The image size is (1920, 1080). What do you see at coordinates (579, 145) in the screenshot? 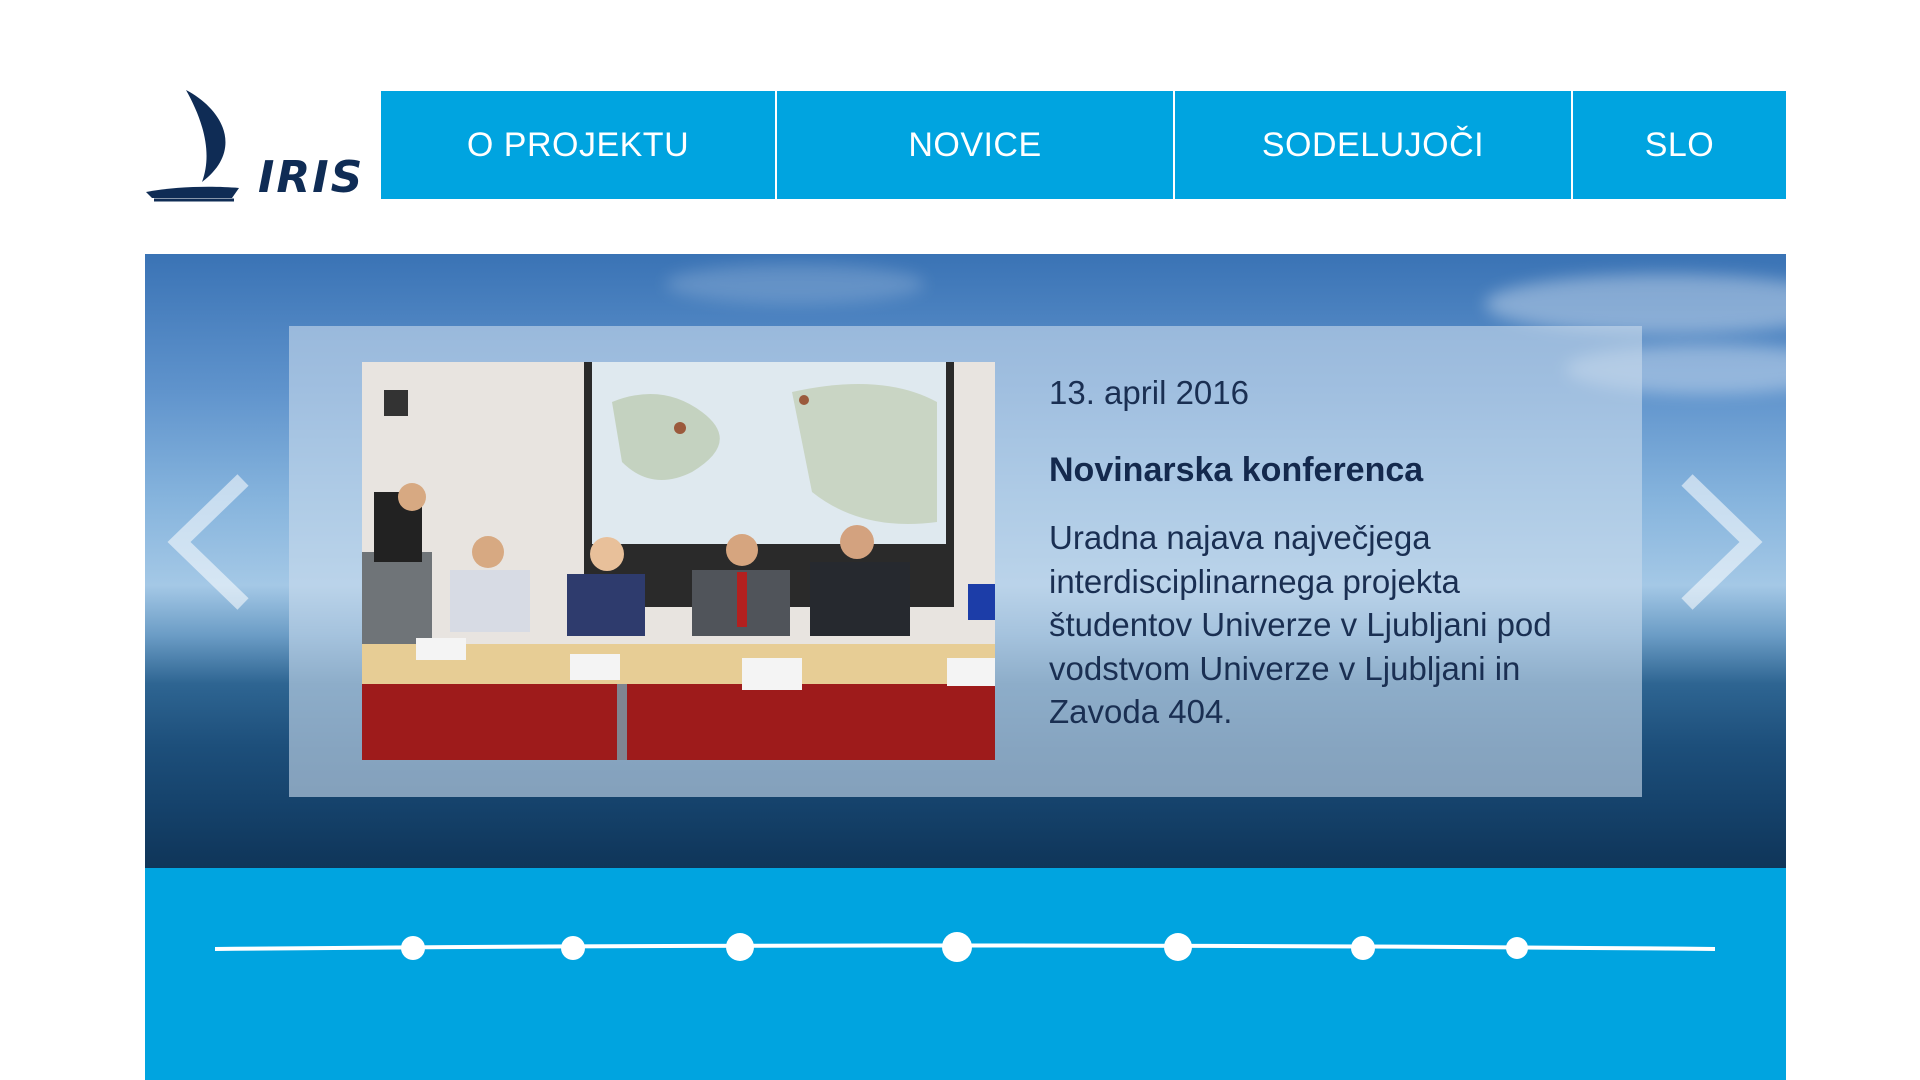
I see `nav-item-o-projektu: O PROJEKTU` at bounding box center [579, 145].